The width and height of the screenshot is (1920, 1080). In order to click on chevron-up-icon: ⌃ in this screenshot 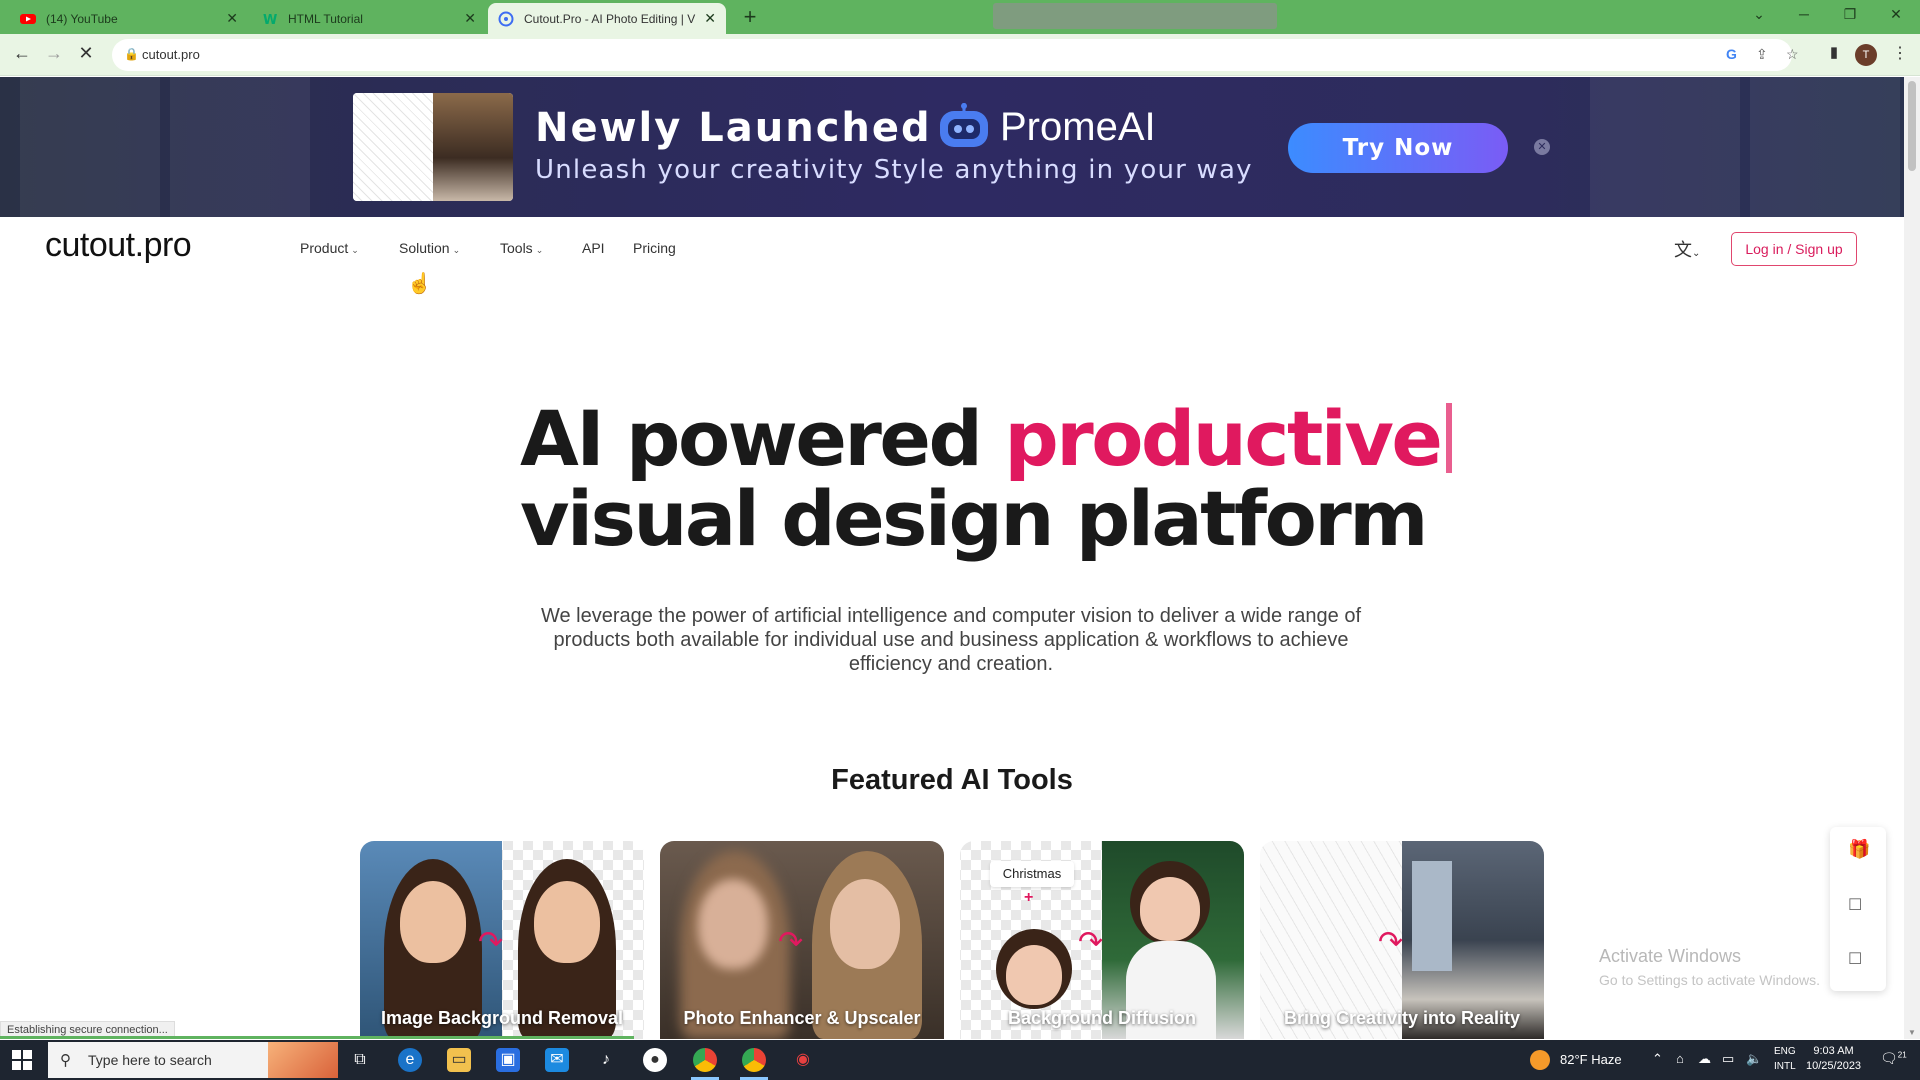, I will do `click(1657, 1059)`.